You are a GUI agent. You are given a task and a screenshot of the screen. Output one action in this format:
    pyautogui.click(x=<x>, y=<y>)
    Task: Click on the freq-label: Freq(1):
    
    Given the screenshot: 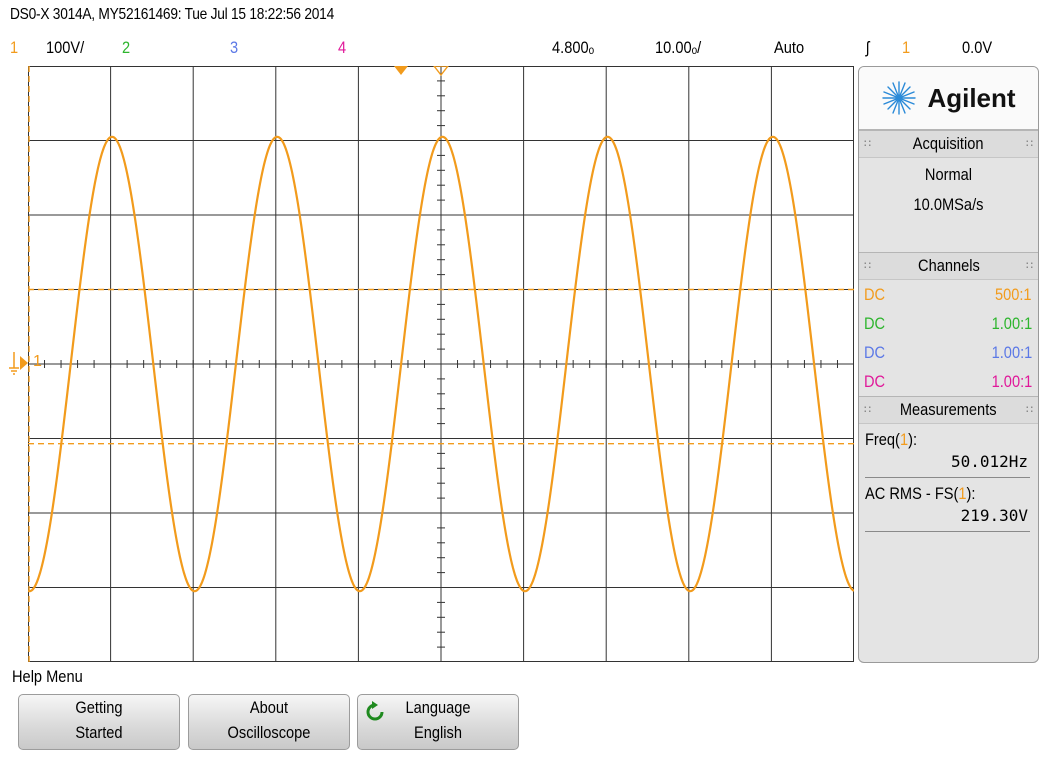 What is the action you would take?
    pyautogui.click(x=891, y=439)
    